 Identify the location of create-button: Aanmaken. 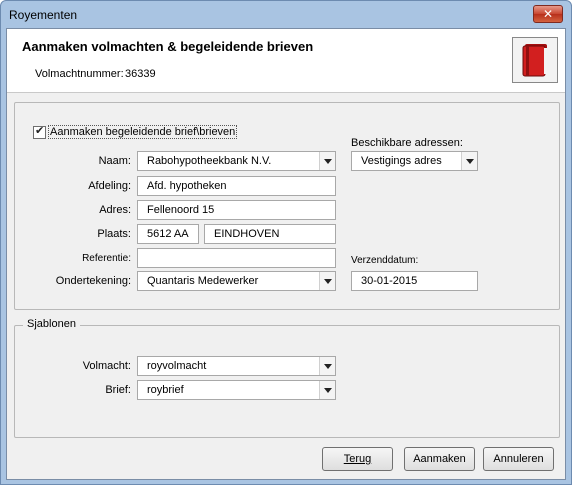
(439, 459).